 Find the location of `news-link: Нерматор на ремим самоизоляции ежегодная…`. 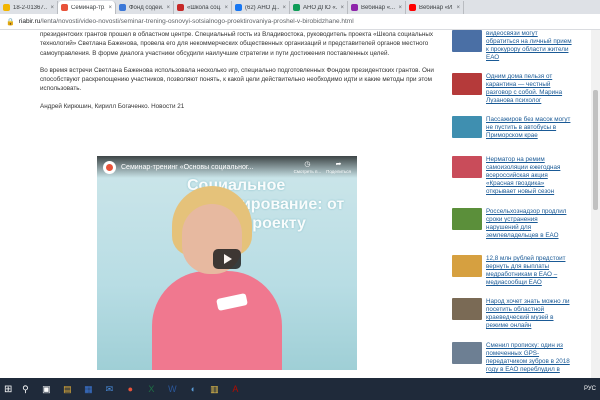

news-link: Нерматор на ремим самоизоляции ежегодная… is located at coordinates (529, 176).